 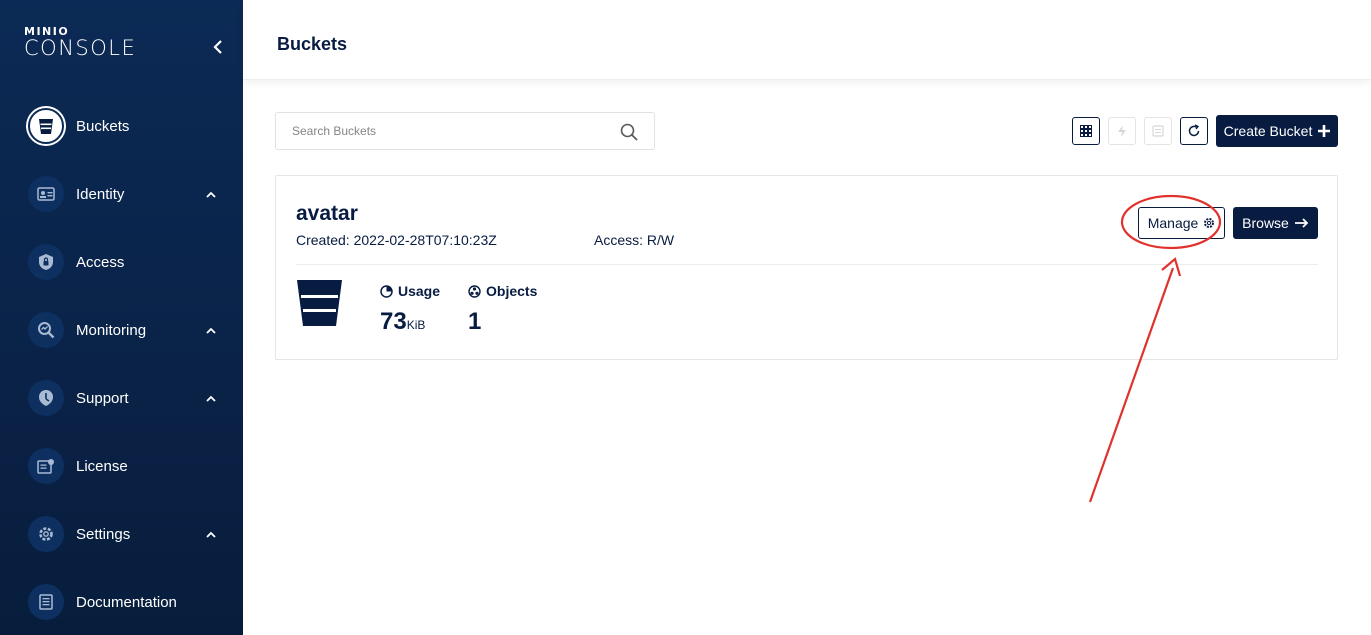 I want to click on search-box, so click(x=465, y=131).